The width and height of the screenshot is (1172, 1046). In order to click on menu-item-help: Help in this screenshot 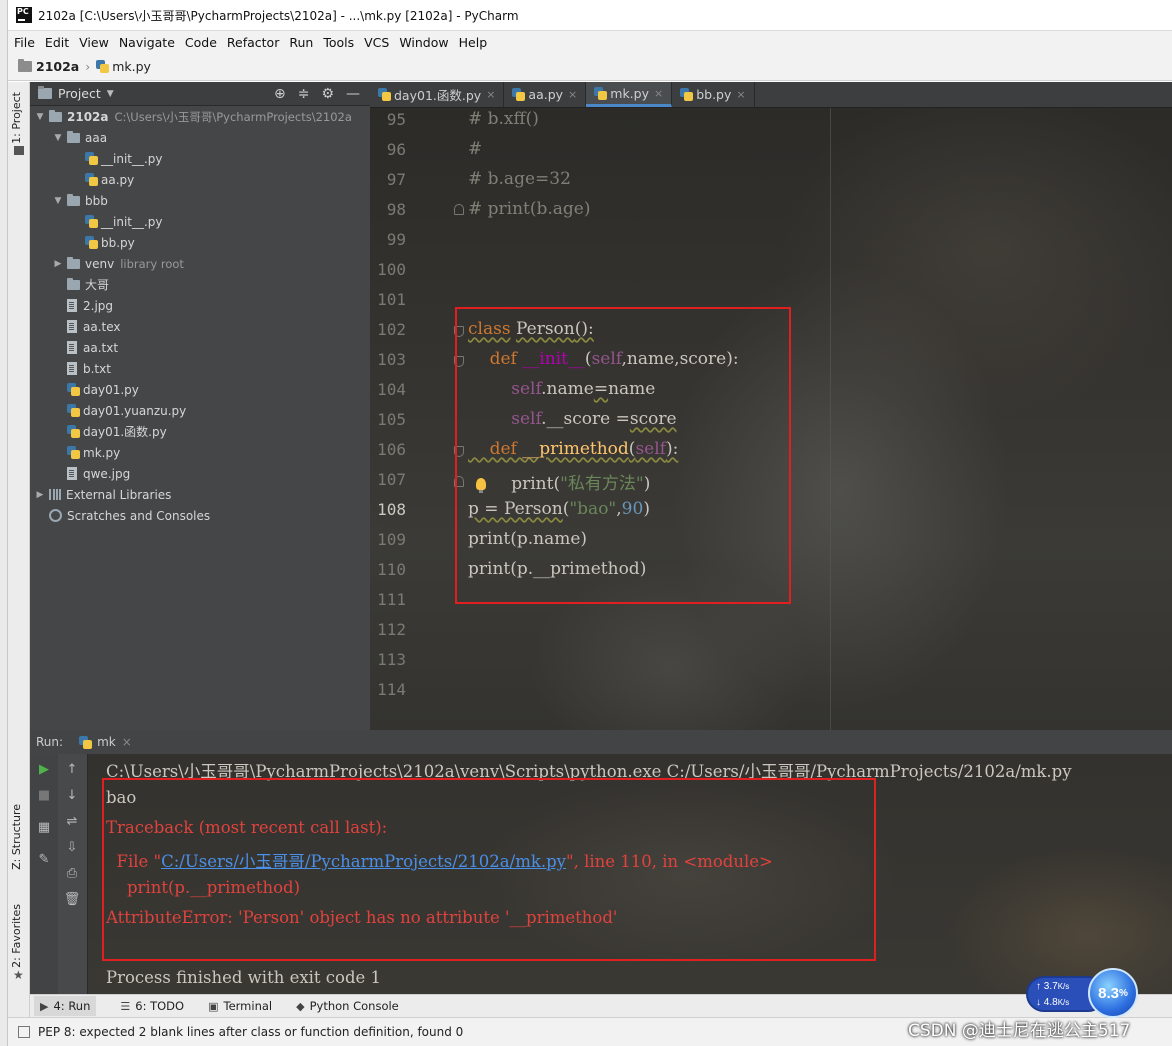, I will do `click(473, 42)`.